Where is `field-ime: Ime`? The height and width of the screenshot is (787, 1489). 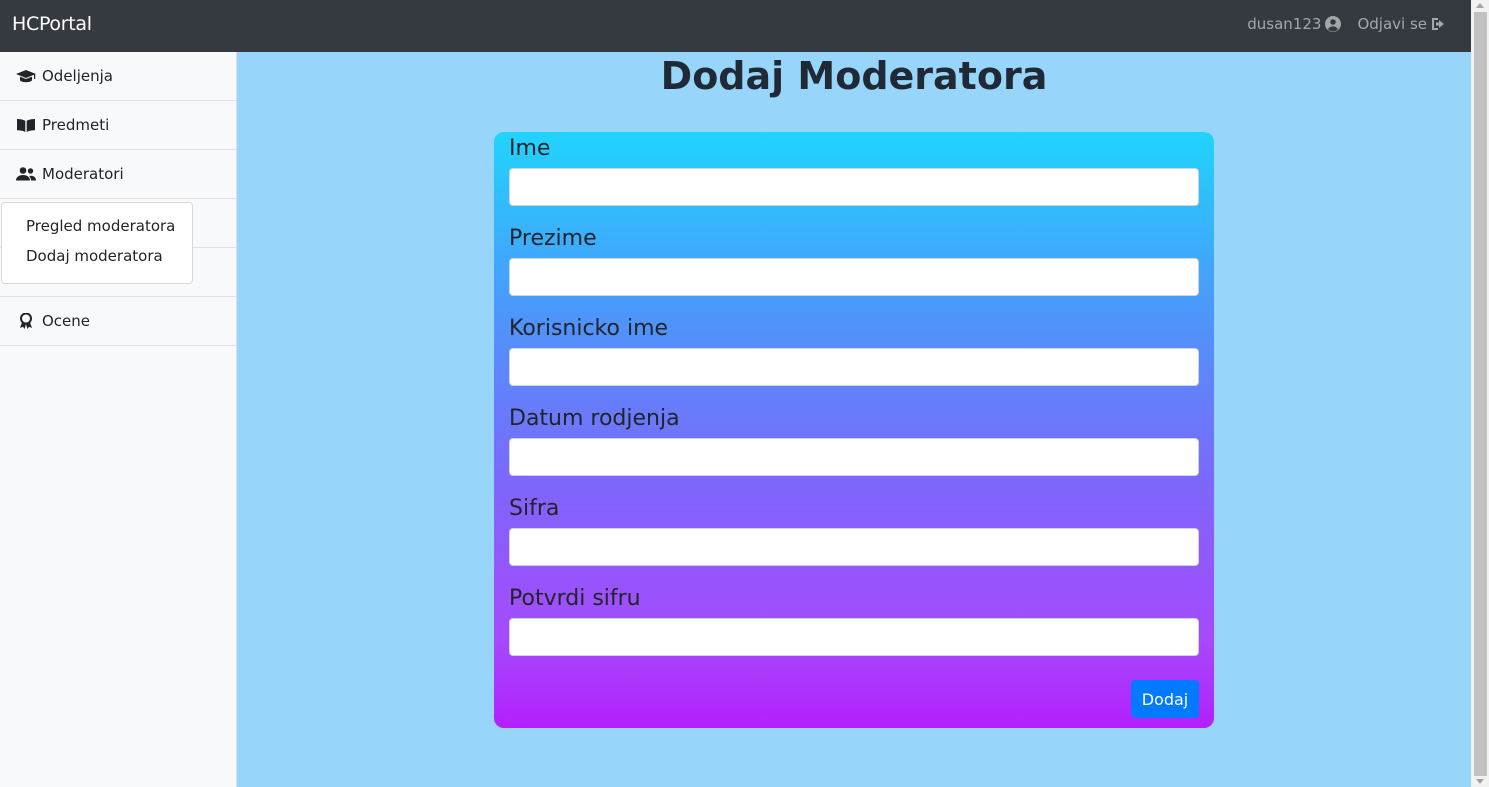
field-ime: Ime is located at coordinates (854, 169).